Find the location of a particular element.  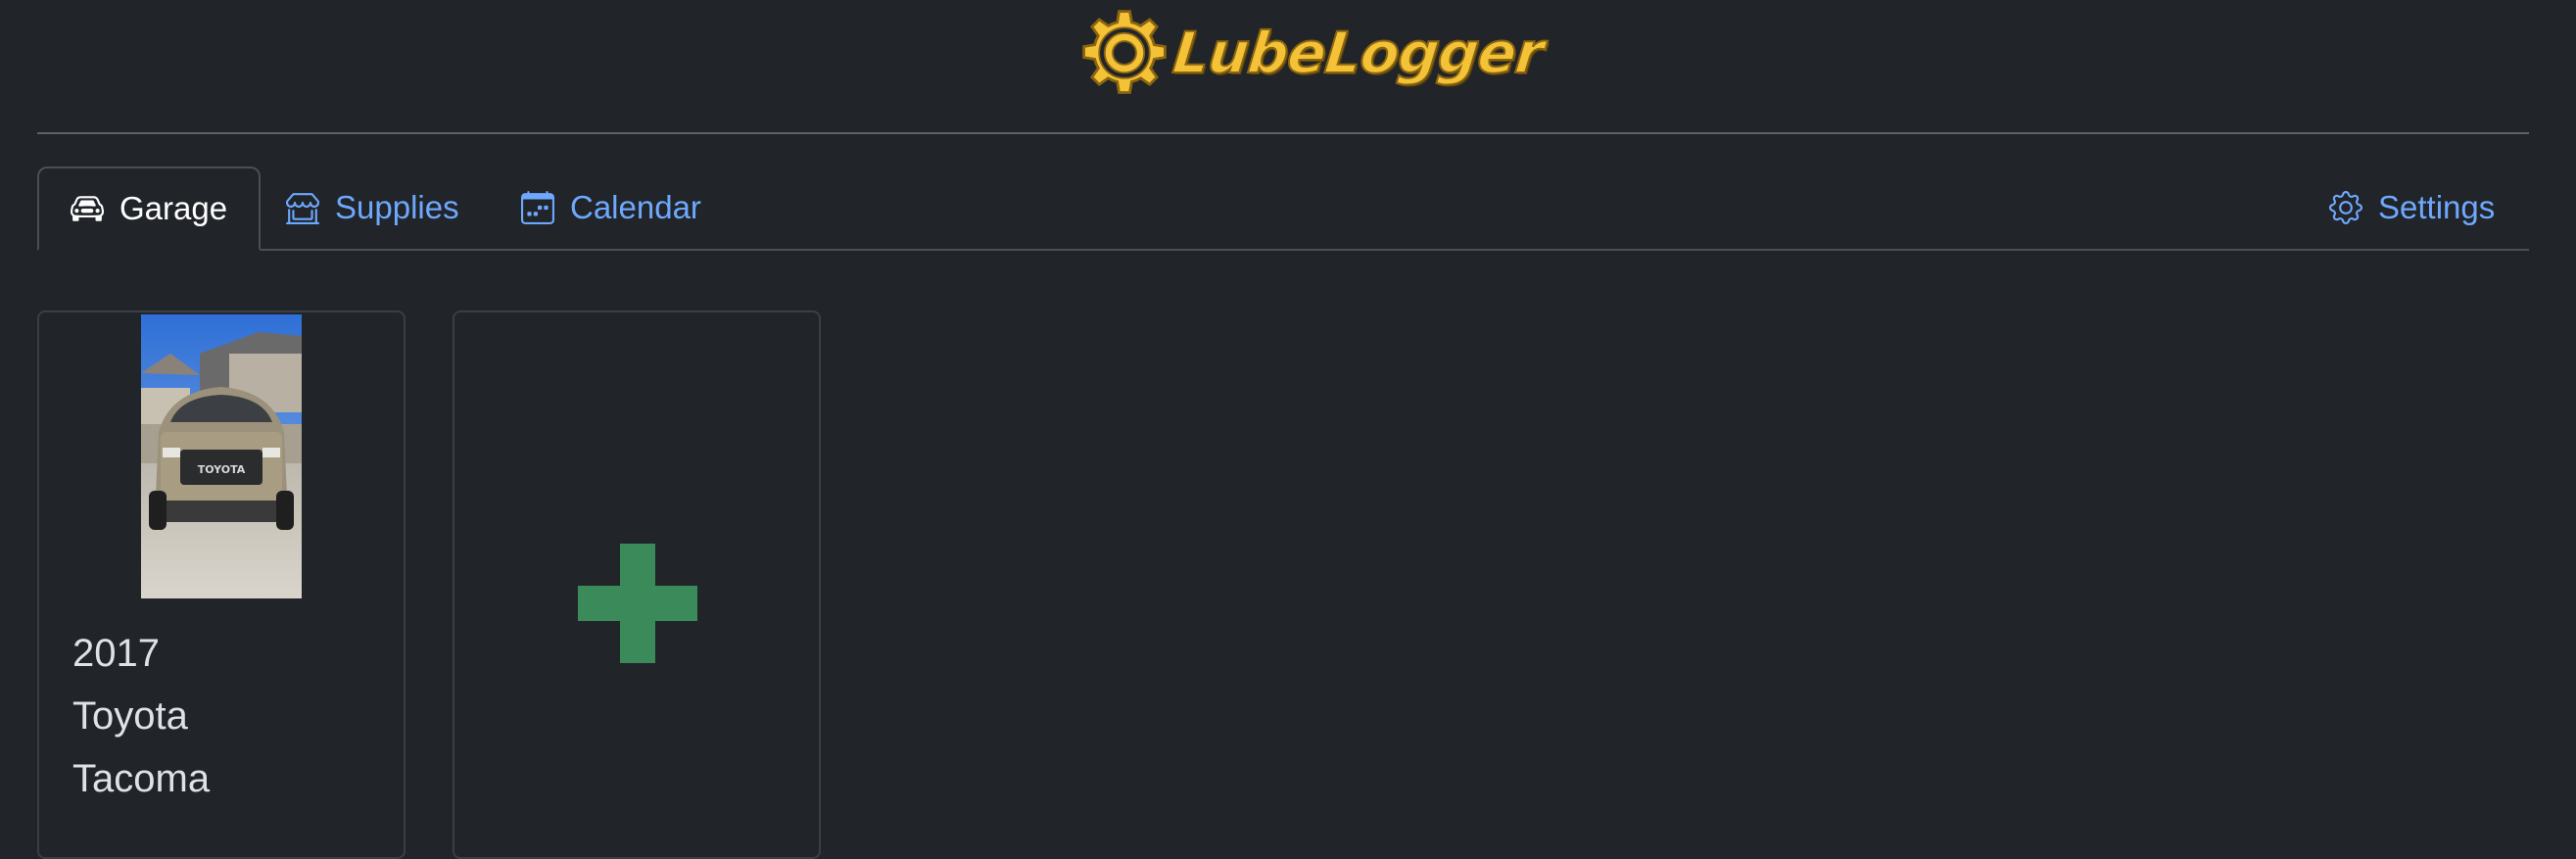

tab-settings-label: Settings is located at coordinates (2437, 207).